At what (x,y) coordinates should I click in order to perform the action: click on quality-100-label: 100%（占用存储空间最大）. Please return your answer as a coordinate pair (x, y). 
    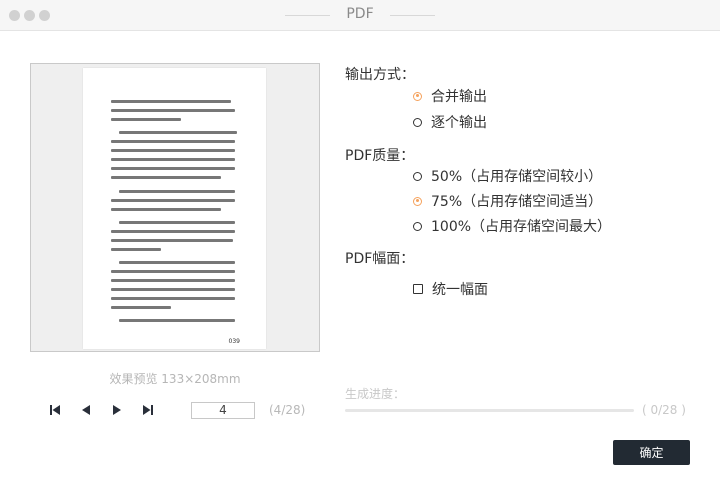
    Looking at the image, I should click on (521, 227).